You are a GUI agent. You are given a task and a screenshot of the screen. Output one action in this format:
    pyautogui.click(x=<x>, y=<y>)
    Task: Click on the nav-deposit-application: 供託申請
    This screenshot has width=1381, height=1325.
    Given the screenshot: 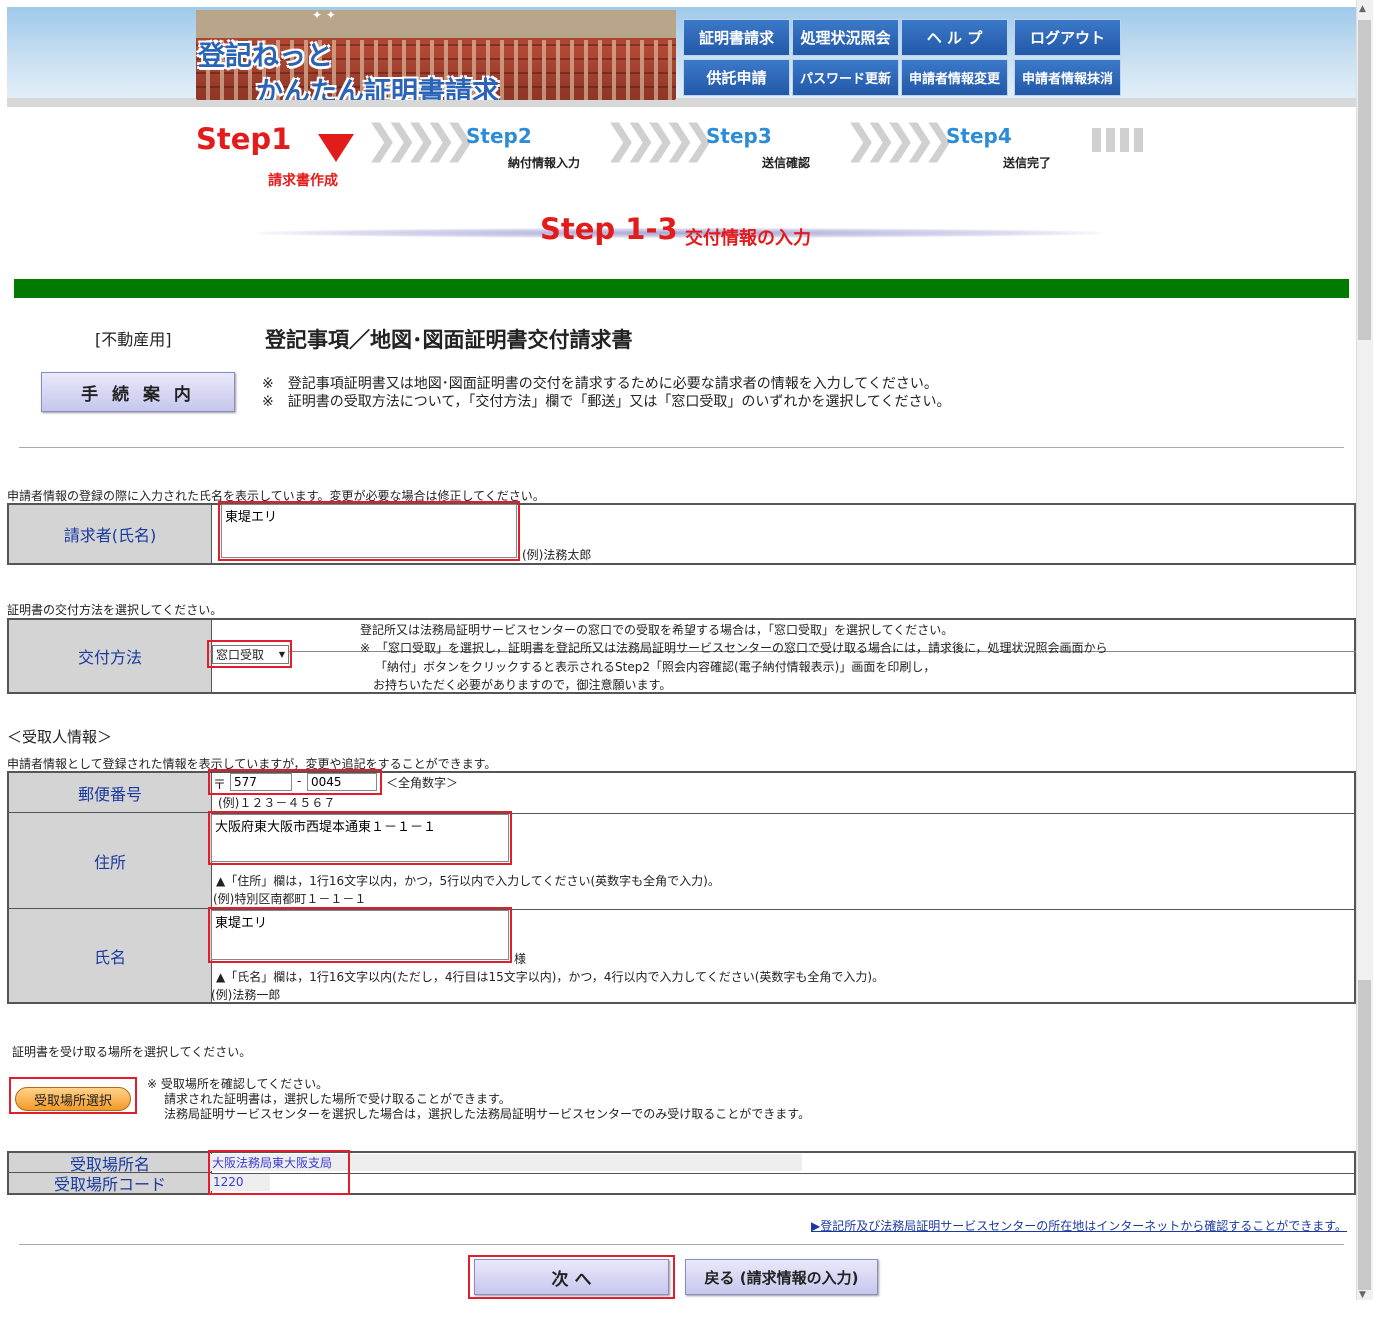 What is the action you would take?
    pyautogui.click(x=736, y=77)
    